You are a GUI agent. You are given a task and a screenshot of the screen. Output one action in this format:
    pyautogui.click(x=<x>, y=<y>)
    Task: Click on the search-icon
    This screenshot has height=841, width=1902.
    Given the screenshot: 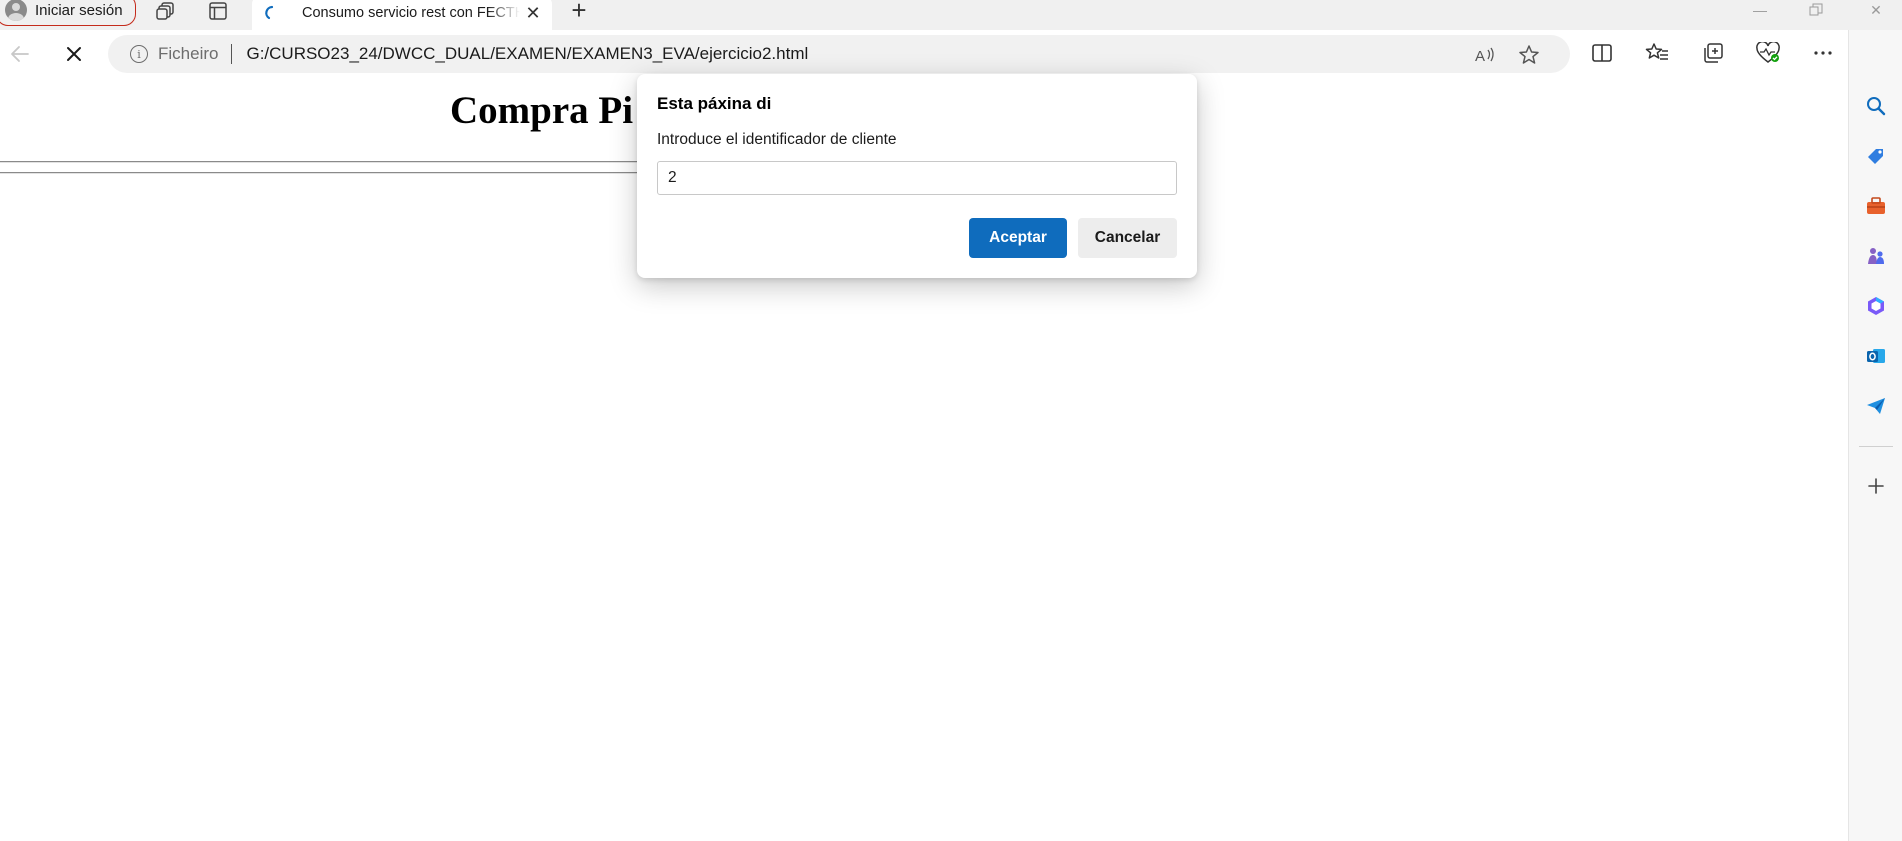 What is the action you would take?
    pyautogui.click(x=1876, y=106)
    